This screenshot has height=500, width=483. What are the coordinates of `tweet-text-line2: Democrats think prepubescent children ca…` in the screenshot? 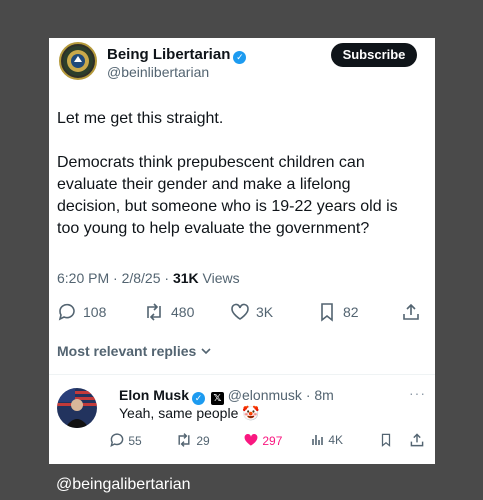 It's located at (211, 162).